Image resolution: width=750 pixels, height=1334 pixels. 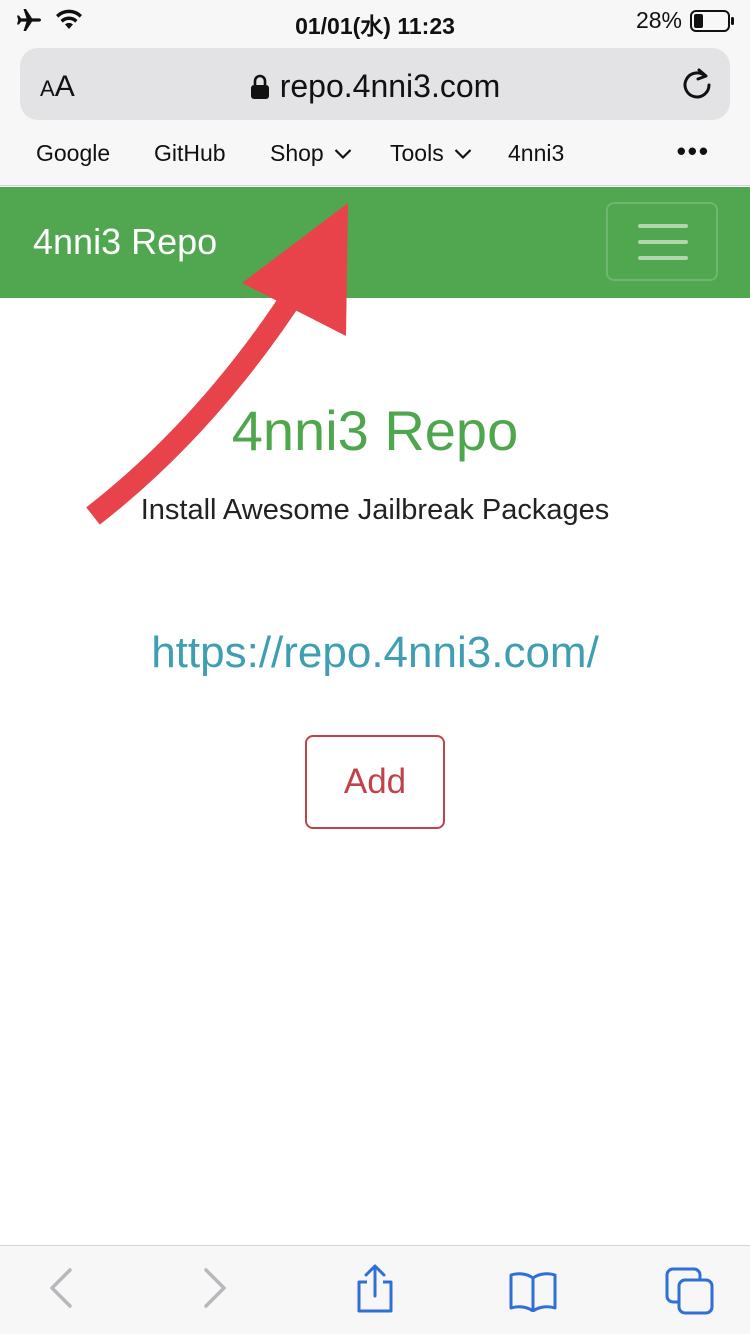 What do you see at coordinates (693, 151) in the screenshot?
I see `more-favorites-button: •••` at bounding box center [693, 151].